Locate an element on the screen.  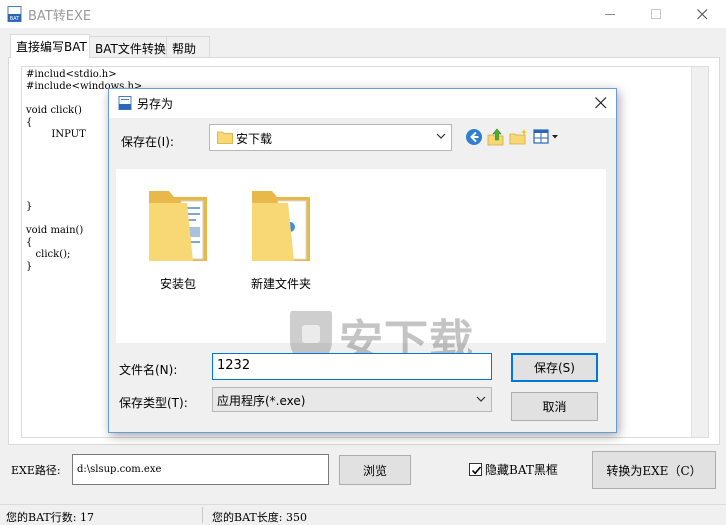
exe-path-label: EXE路径: is located at coordinates (36, 470).